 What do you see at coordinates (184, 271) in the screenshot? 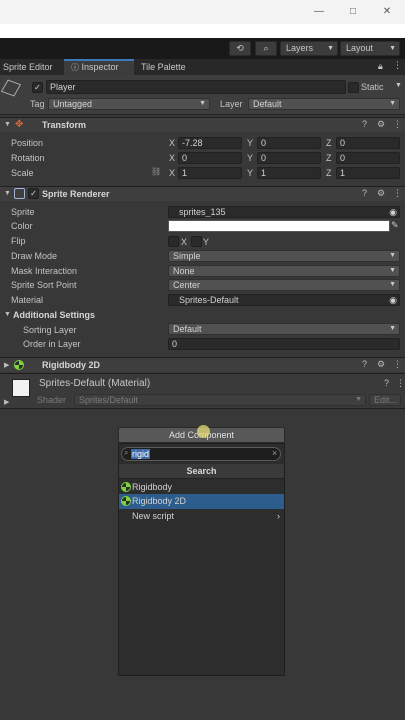
I see `mask-interaction-value: None` at bounding box center [184, 271].